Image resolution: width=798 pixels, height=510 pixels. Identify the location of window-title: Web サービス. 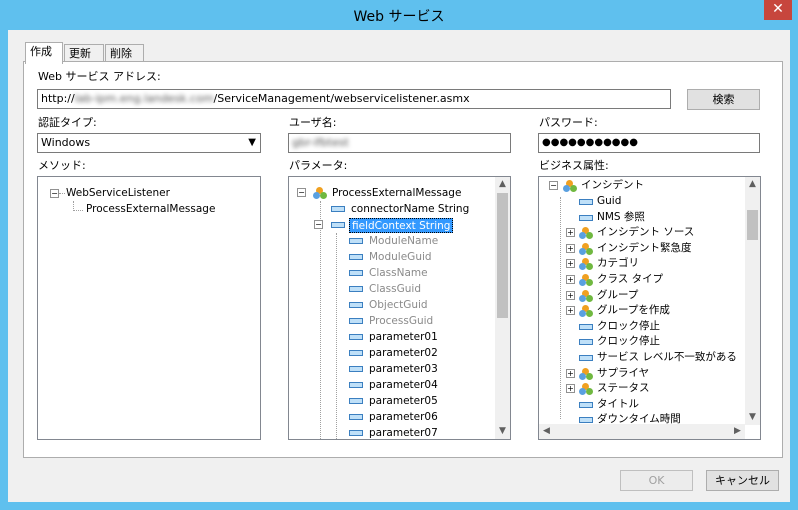
(399, 17).